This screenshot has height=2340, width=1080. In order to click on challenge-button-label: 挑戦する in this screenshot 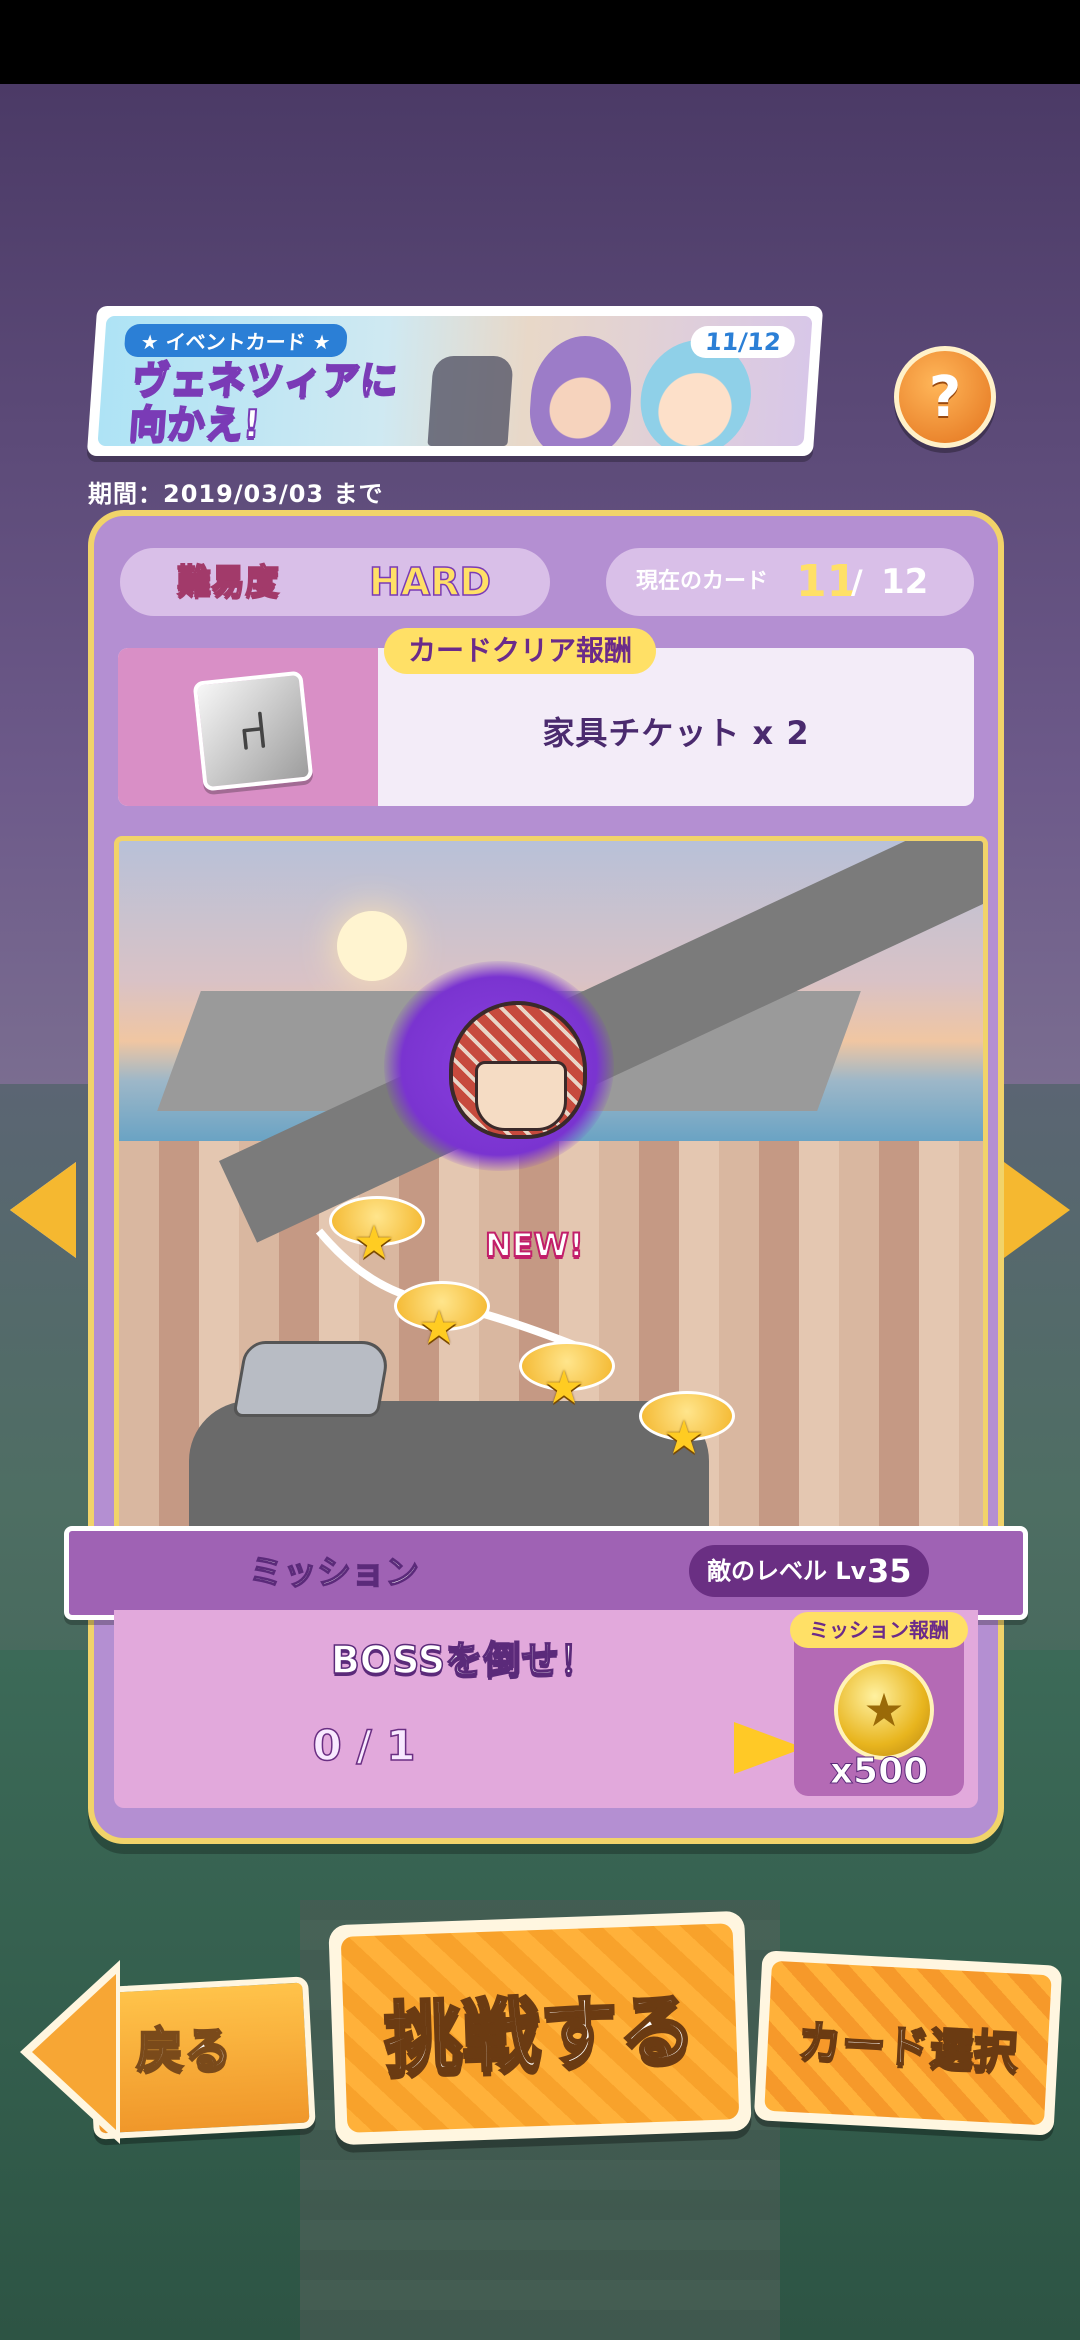, I will do `click(540, 2035)`.